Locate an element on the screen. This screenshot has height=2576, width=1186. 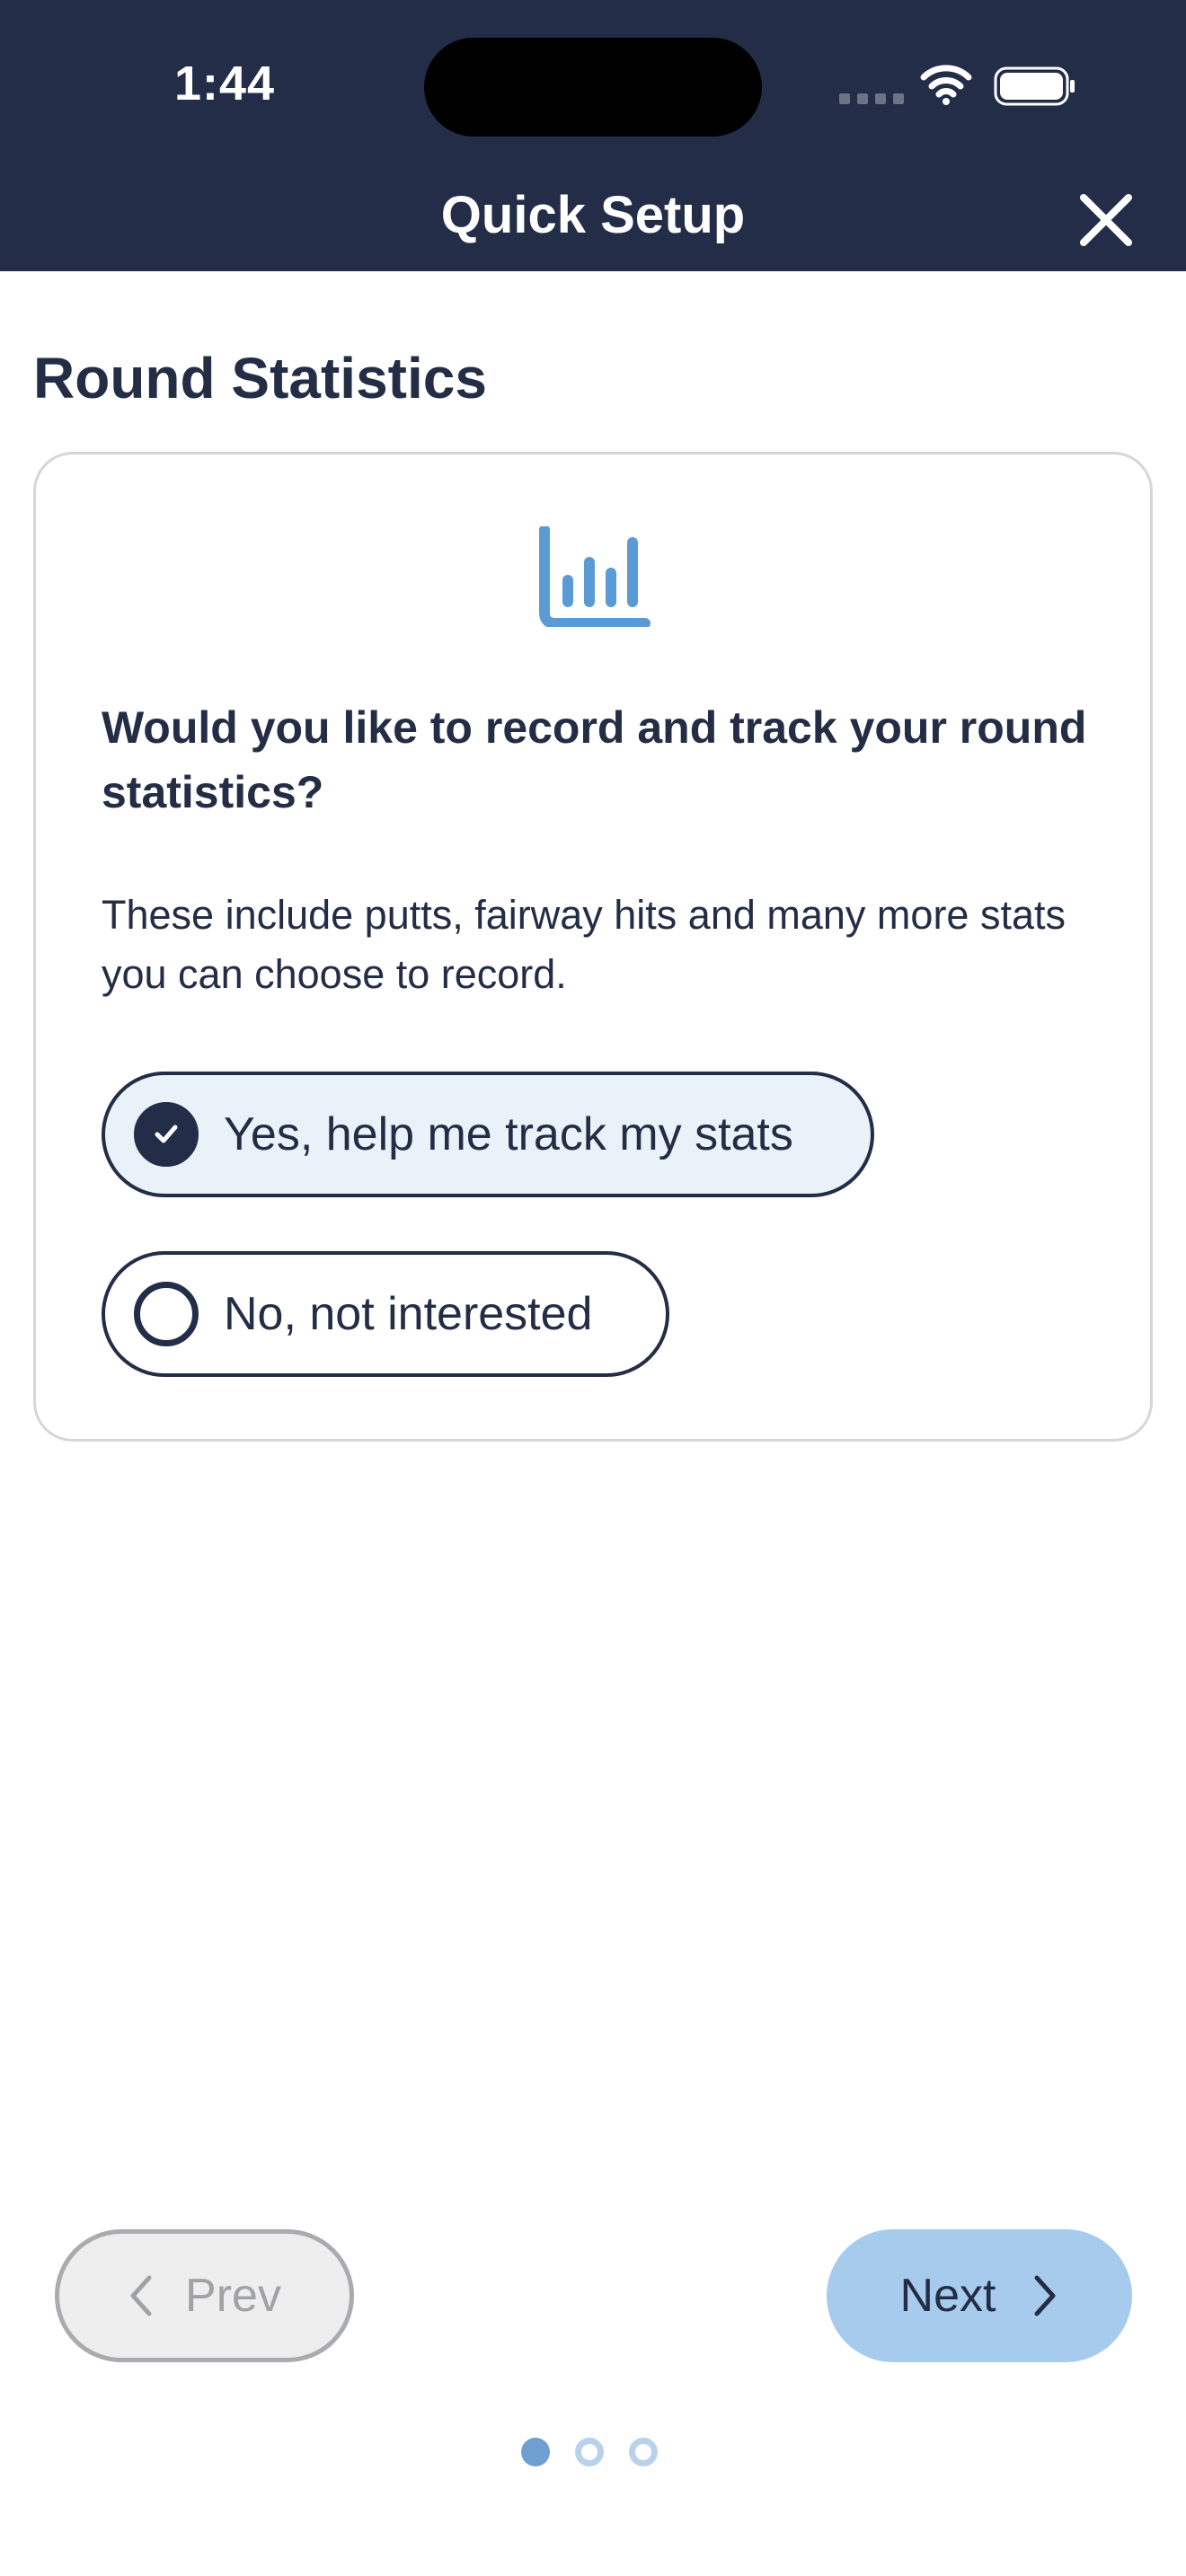
header-bar: 1:44 Quick Setup is located at coordinates (593, 135).